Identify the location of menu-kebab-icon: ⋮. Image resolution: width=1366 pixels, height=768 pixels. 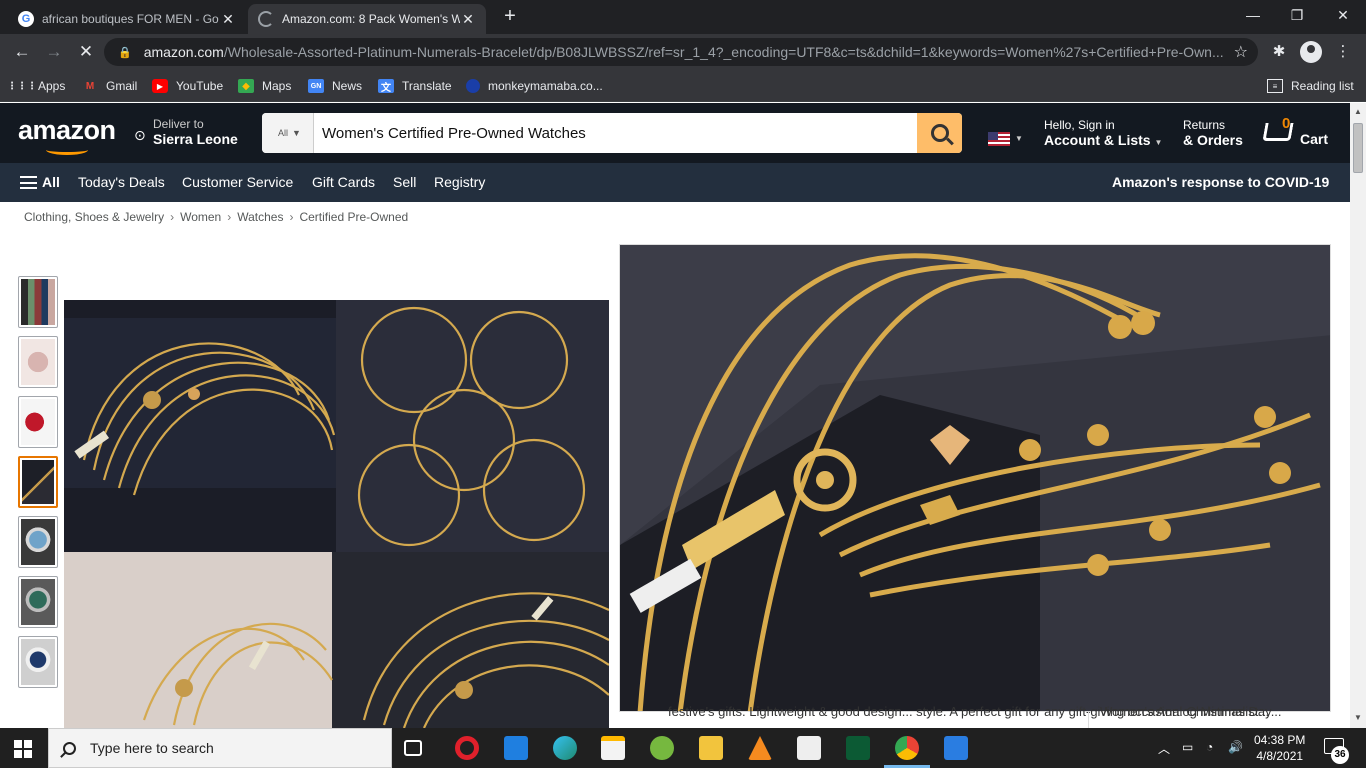
(1343, 52).